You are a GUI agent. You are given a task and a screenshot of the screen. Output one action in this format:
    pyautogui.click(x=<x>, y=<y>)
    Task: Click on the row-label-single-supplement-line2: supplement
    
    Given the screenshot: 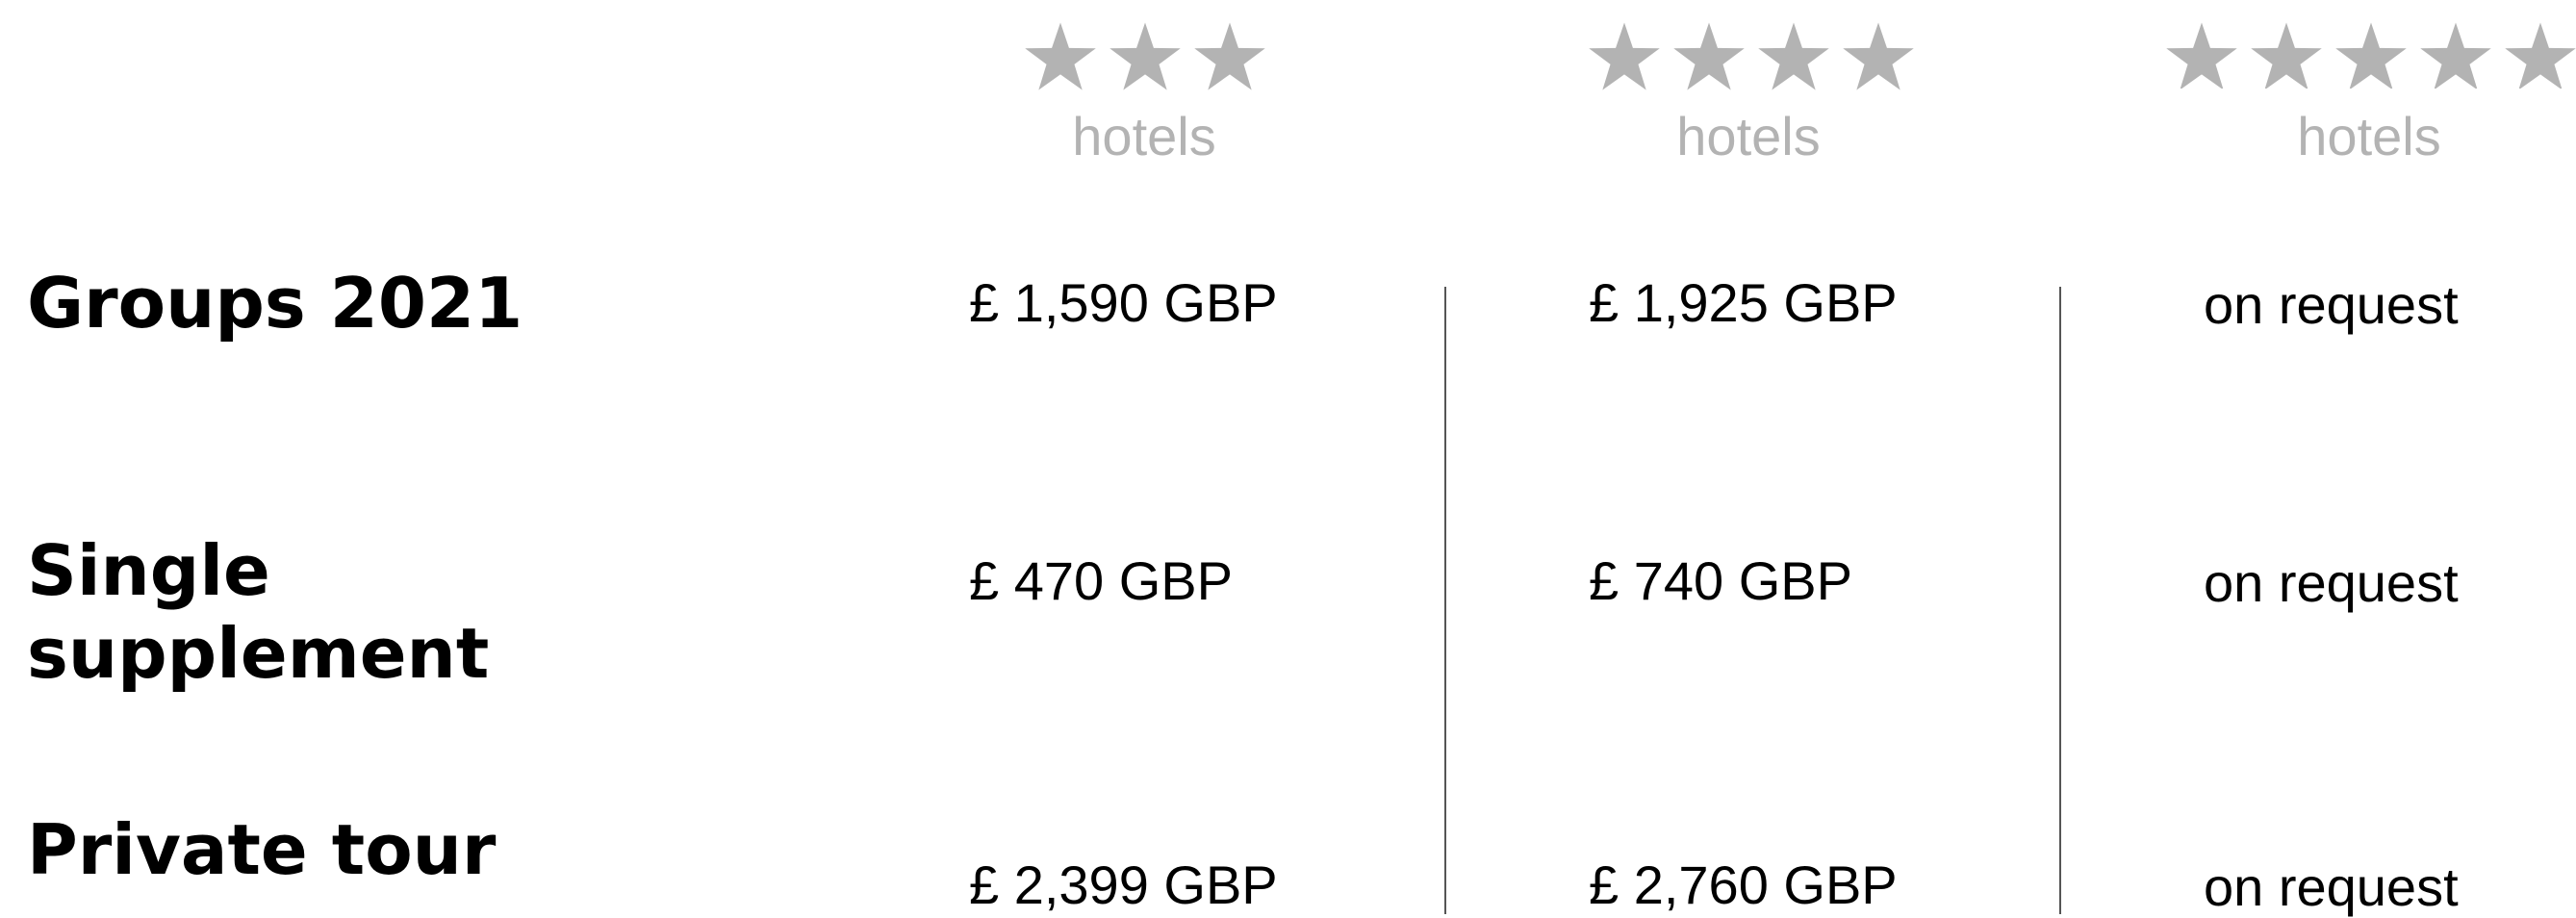 What is the action you would take?
    pyautogui.click(x=258, y=653)
    